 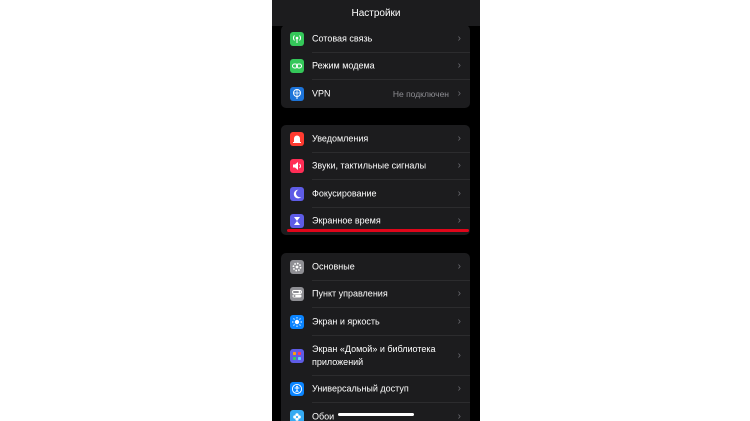 What do you see at coordinates (297, 166) in the screenshot?
I see `speaker-icon` at bounding box center [297, 166].